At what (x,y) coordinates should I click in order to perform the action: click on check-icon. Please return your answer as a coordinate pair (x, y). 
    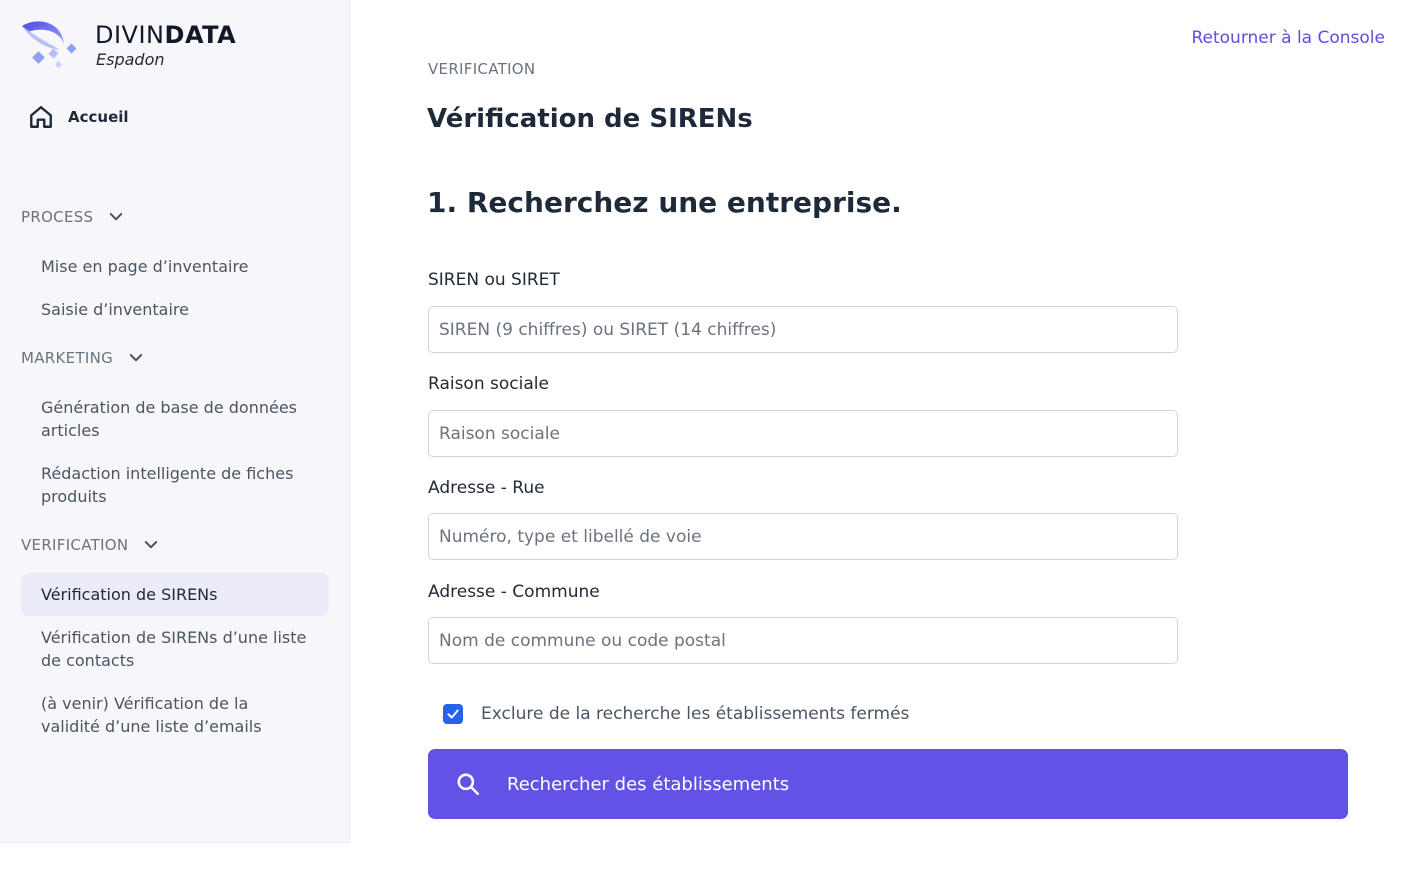
    Looking at the image, I should click on (453, 714).